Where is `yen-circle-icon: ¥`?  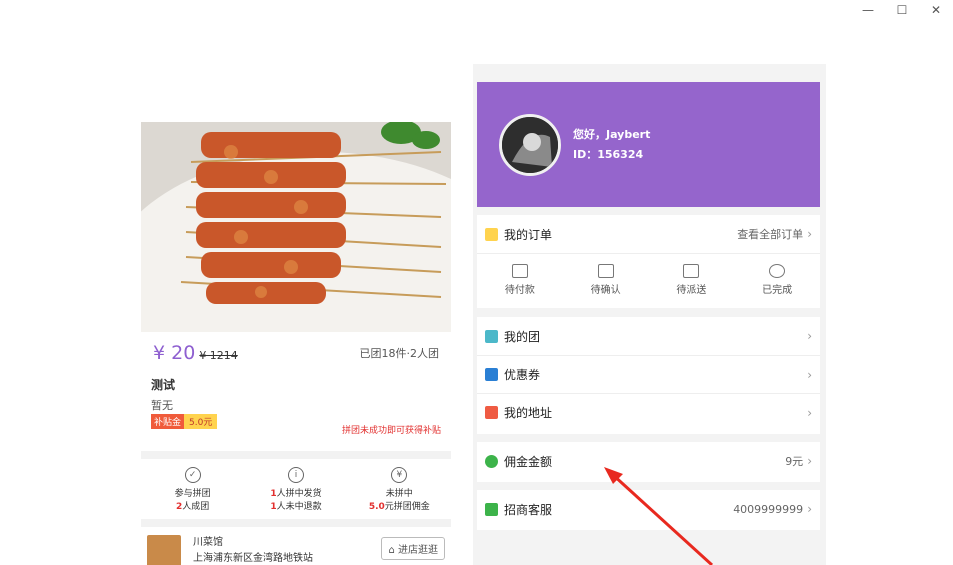 yen-circle-icon: ¥ is located at coordinates (399, 474).